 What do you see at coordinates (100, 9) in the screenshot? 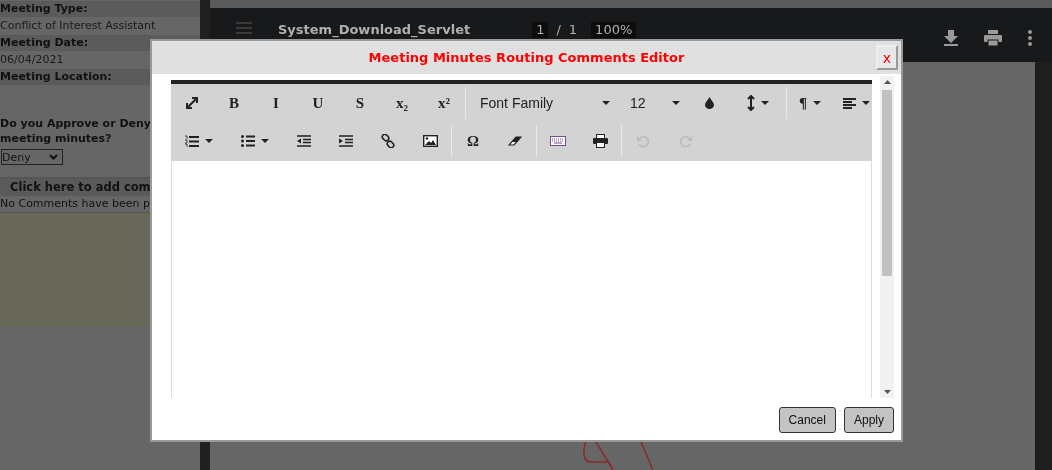
I see `field-label: Meeting Type:` at bounding box center [100, 9].